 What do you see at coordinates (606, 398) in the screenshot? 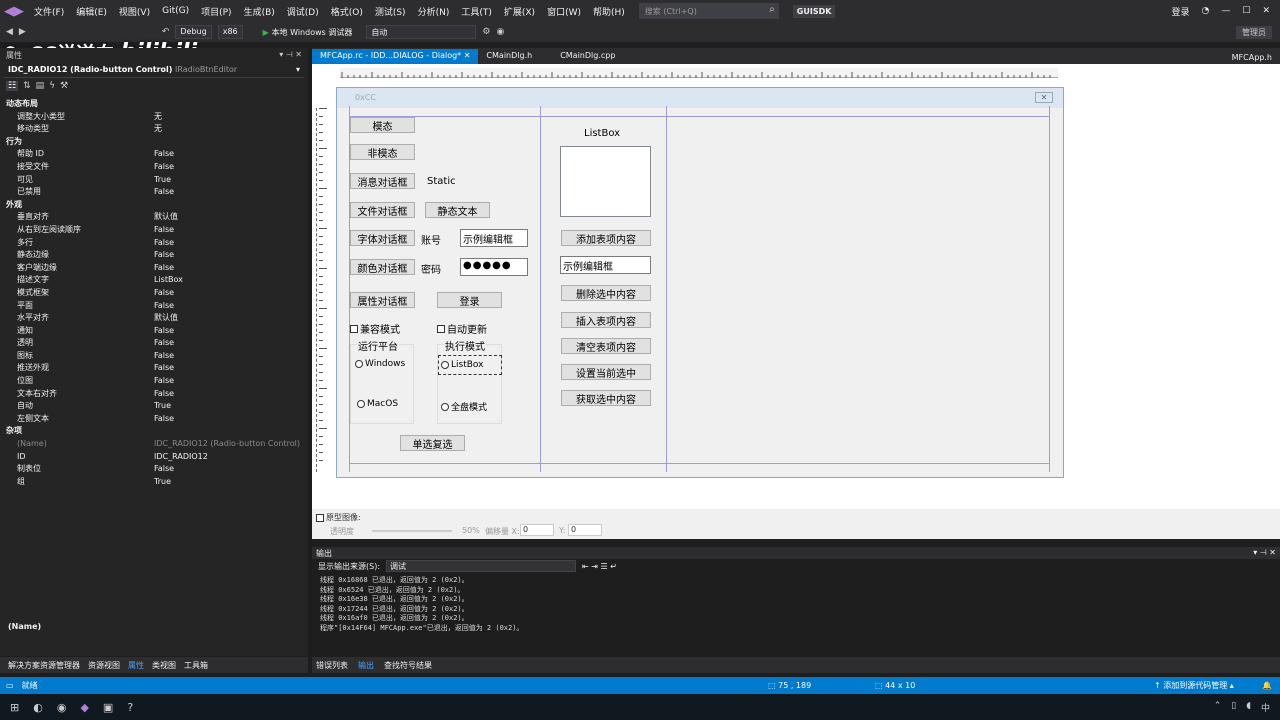
I see `get-selection-button: 获取选中内容` at bounding box center [606, 398].